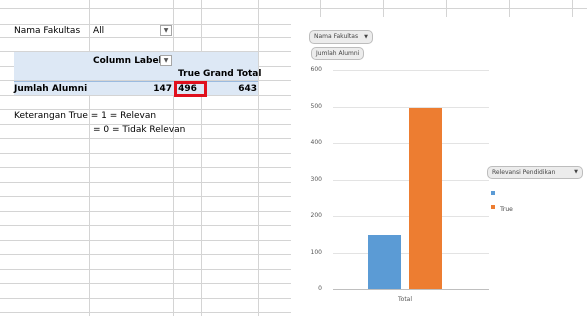 The height and width of the screenshot is (316, 587). What do you see at coordinates (99, 31) in the screenshot?
I see `filter-value: All` at bounding box center [99, 31].